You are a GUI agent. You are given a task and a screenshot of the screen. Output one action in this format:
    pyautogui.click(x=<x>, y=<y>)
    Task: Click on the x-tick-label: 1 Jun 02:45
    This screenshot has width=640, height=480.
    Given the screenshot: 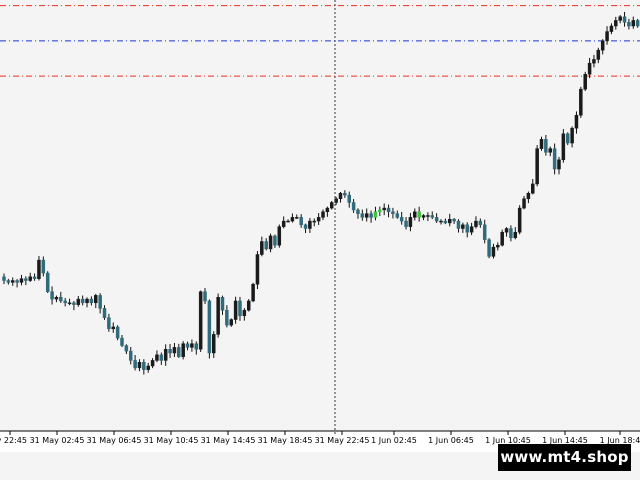 What is the action you would take?
    pyautogui.click(x=394, y=440)
    